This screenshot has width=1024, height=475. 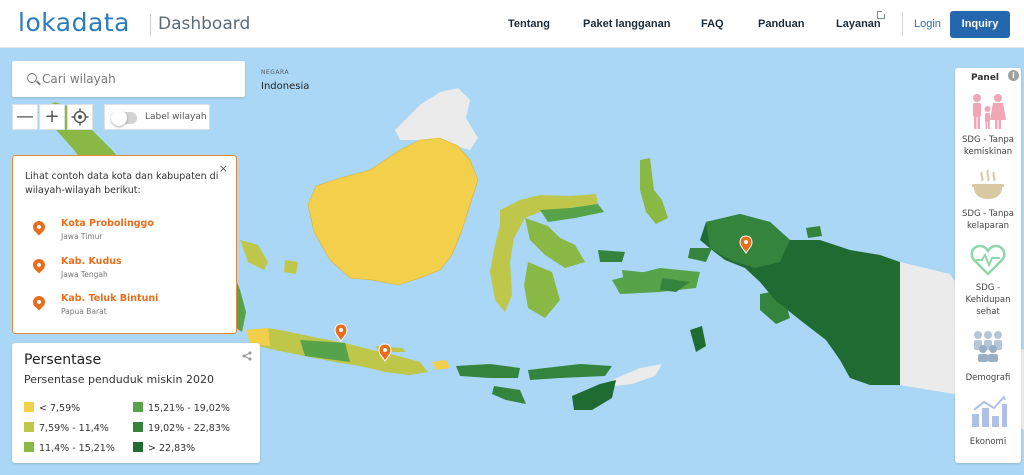 I want to click on toggle-label: Label wilayah, so click(x=176, y=117).